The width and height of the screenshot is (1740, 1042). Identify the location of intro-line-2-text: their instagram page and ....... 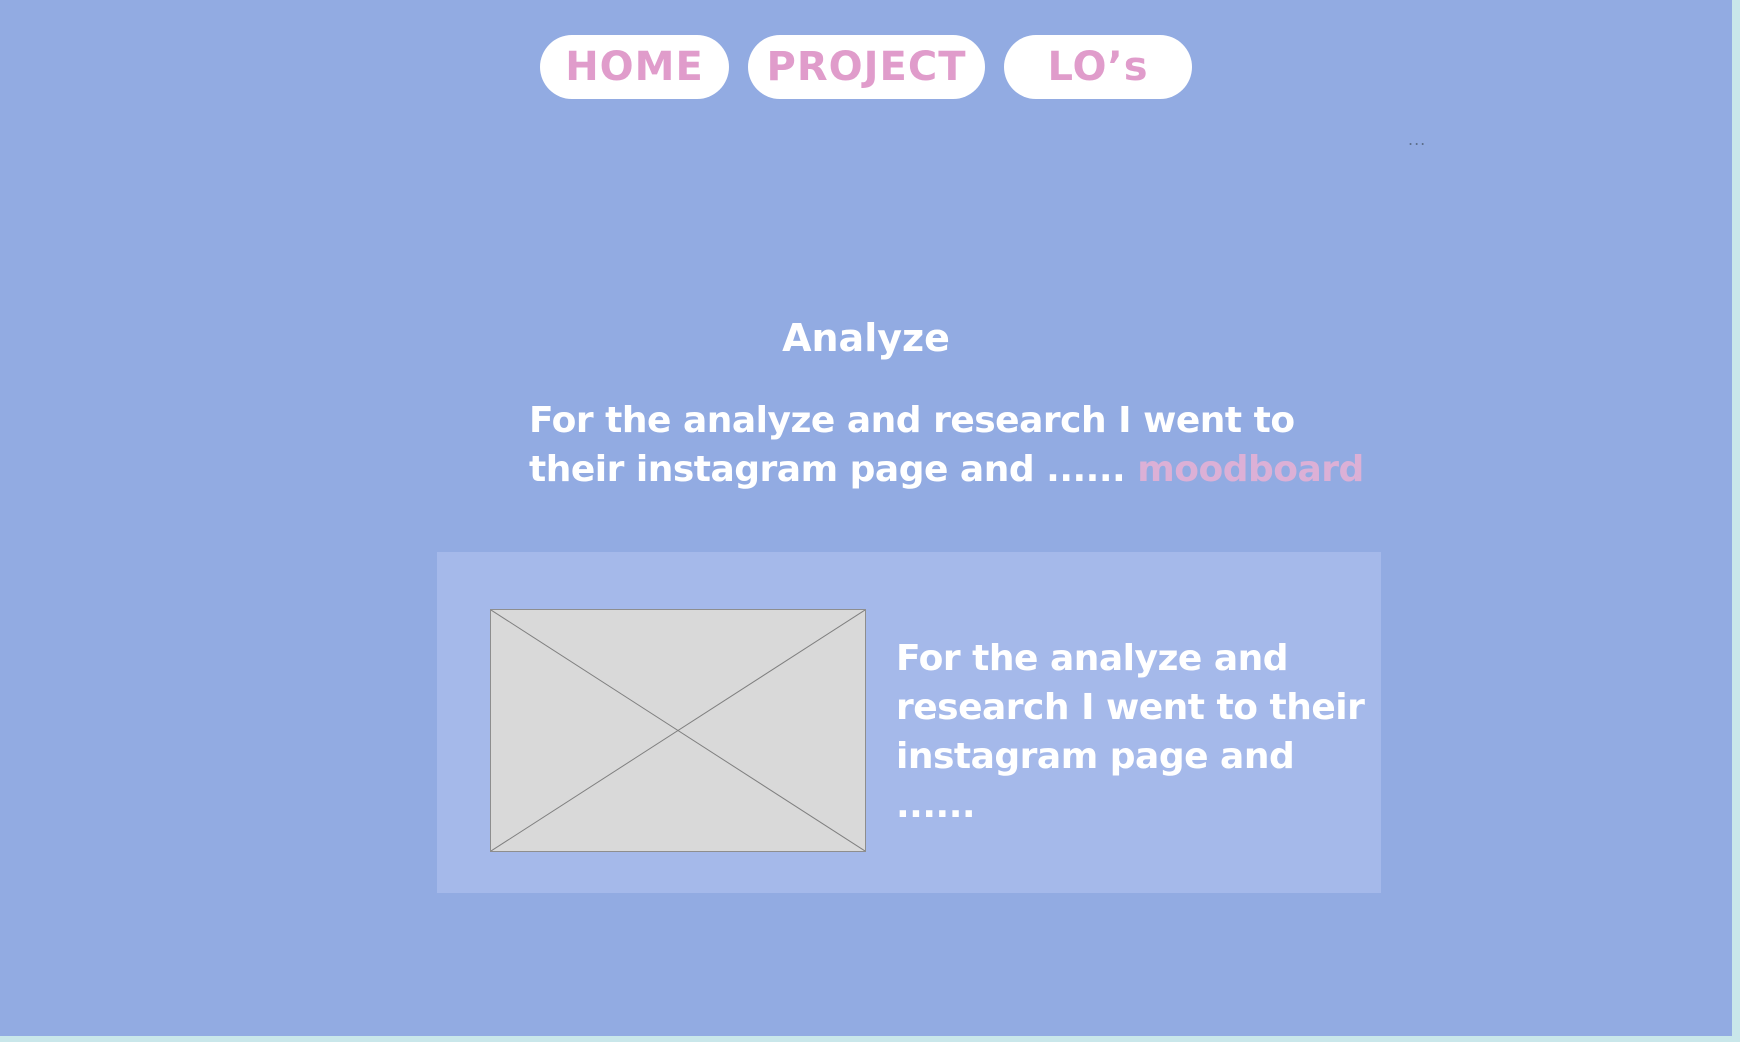
(833, 469).